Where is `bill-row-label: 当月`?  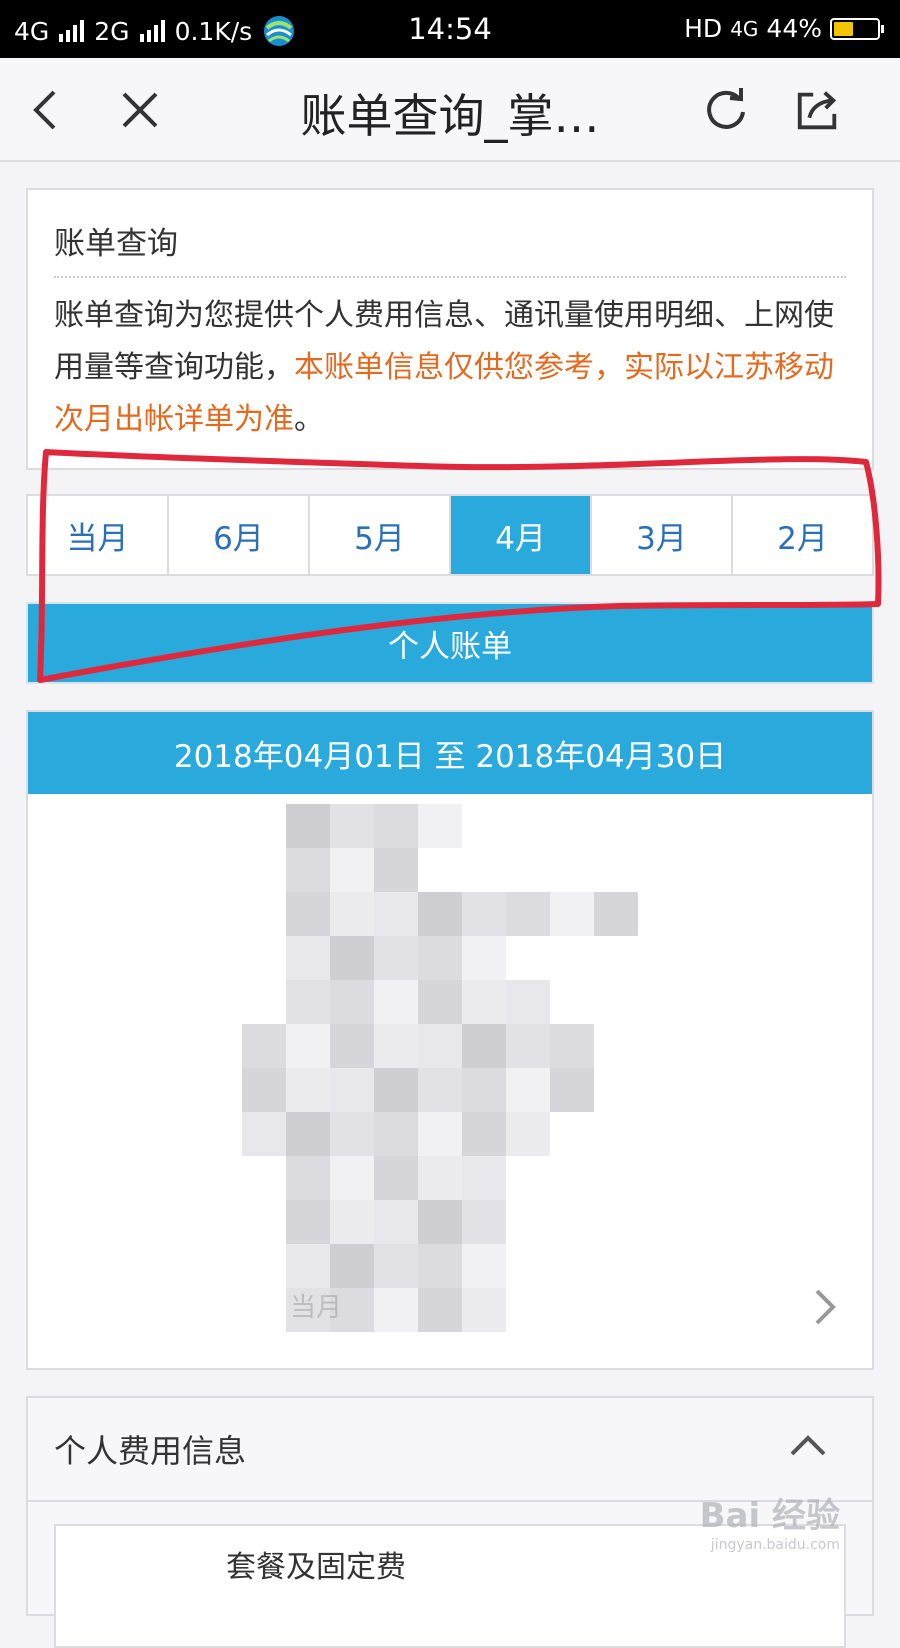
bill-row-label: 当月 is located at coordinates (316, 1308).